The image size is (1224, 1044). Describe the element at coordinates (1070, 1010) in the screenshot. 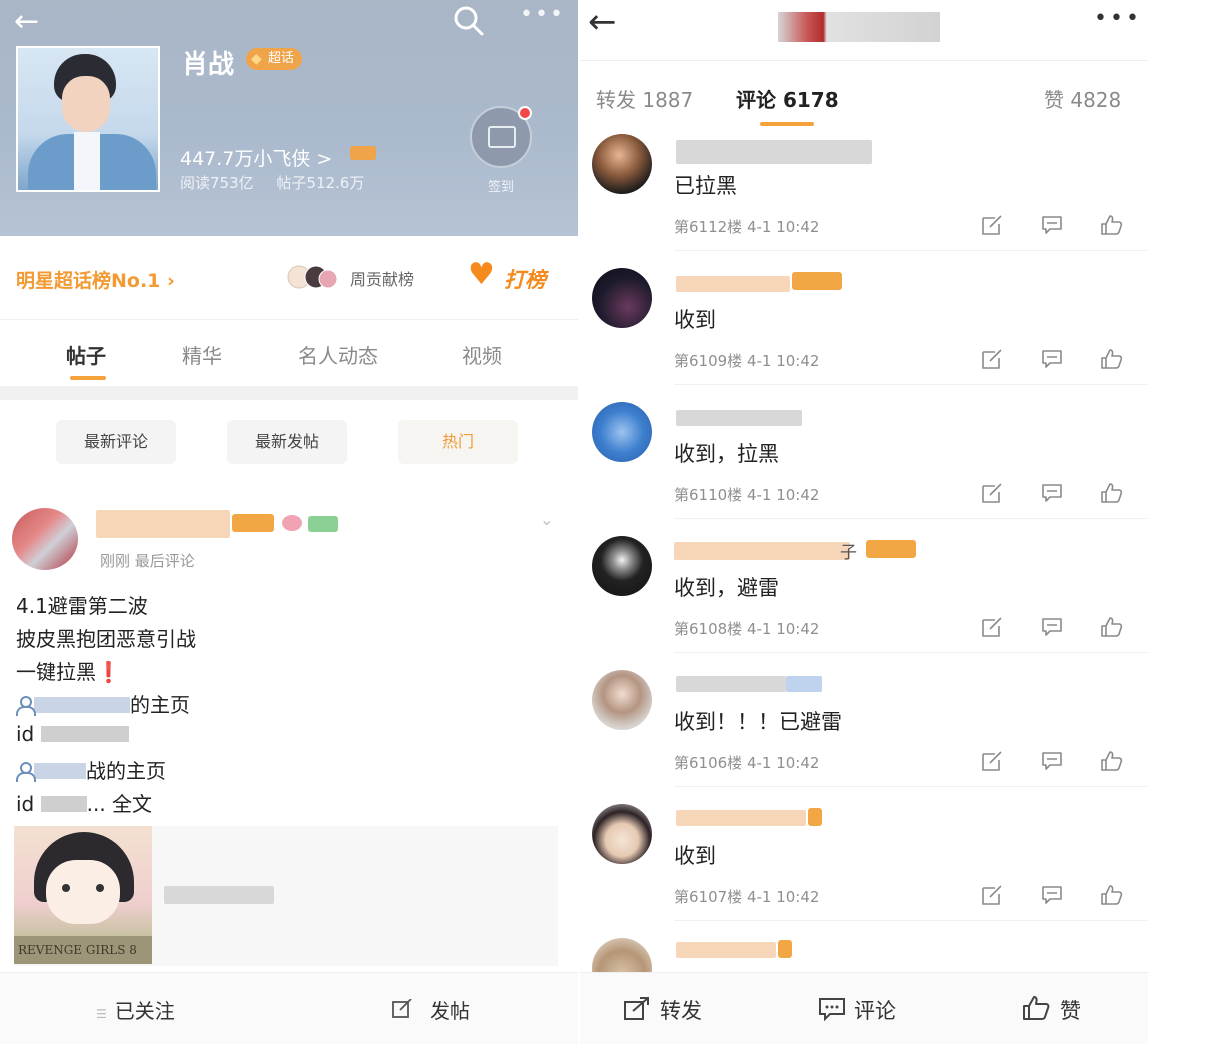

I see `like-button: 赞` at that location.